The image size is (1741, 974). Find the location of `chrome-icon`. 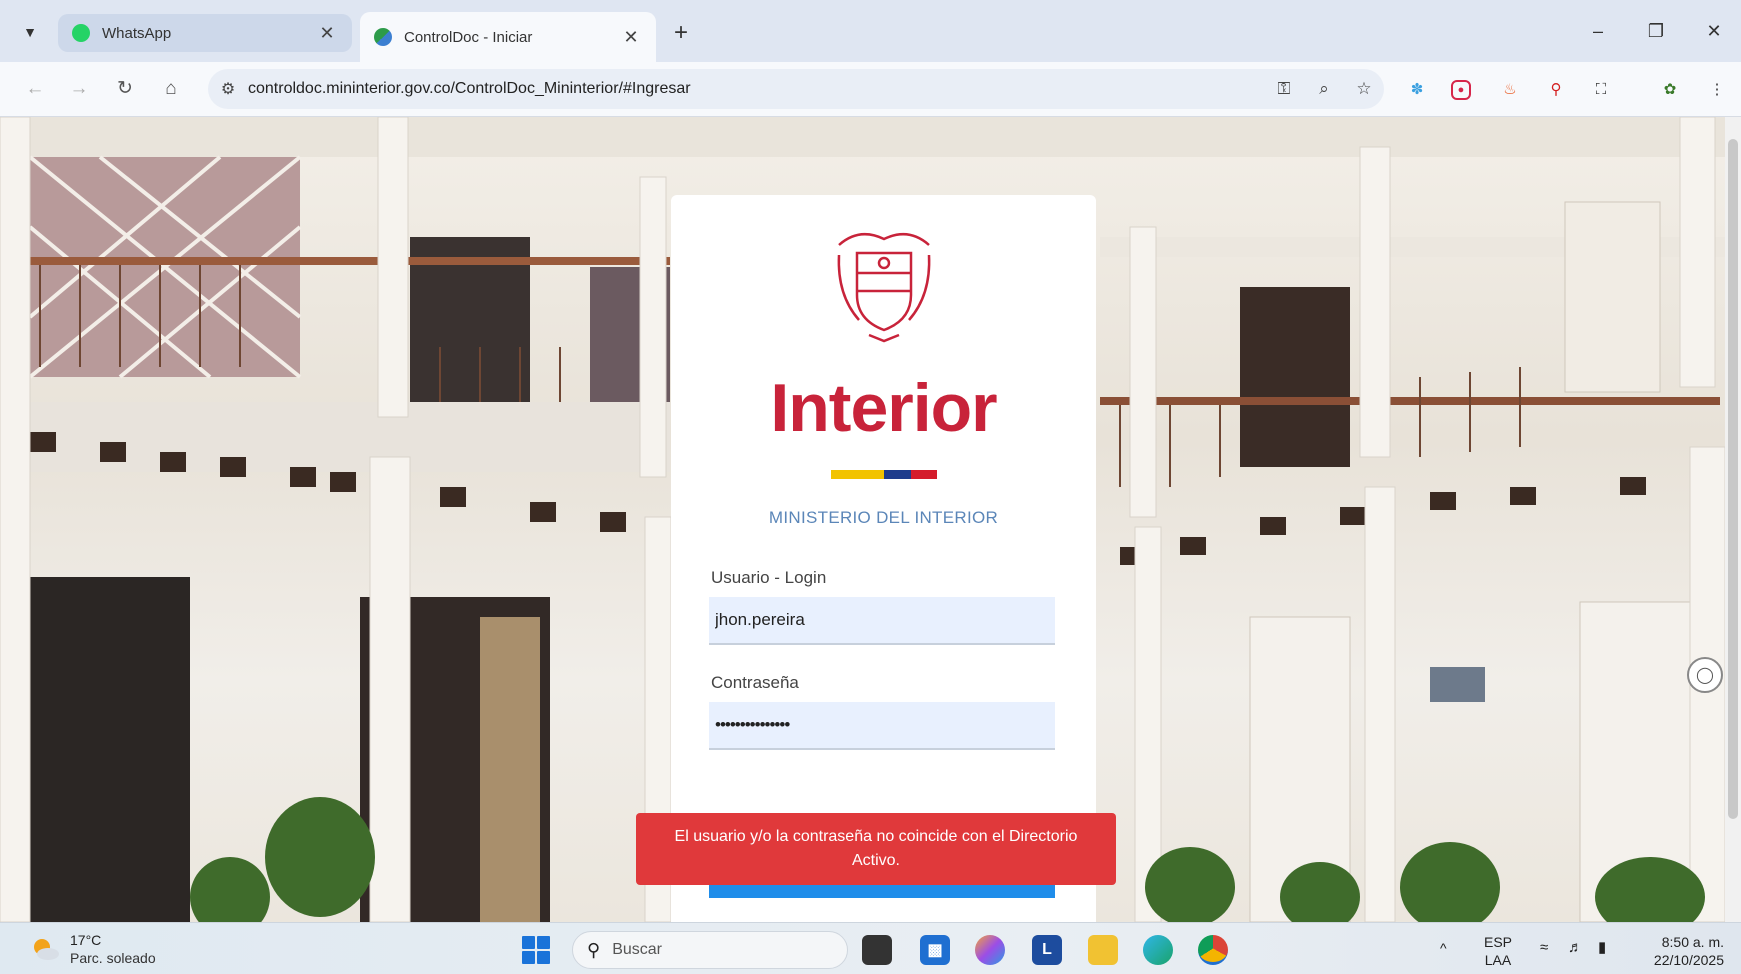

chrome-icon is located at coordinates (1213, 950).